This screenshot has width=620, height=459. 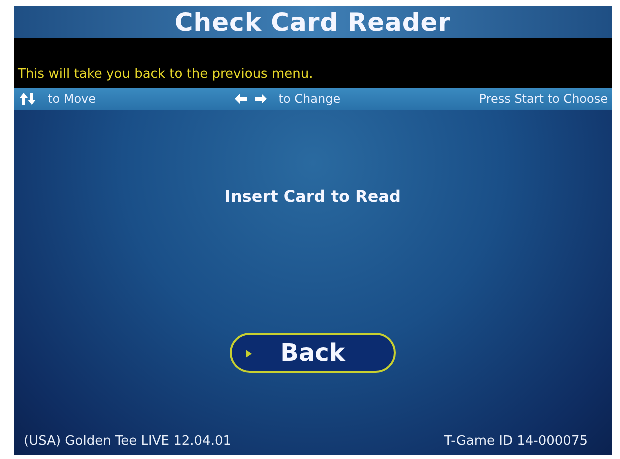 What do you see at coordinates (72, 99) in the screenshot?
I see `hint-text: to Move` at bounding box center [72, 99].